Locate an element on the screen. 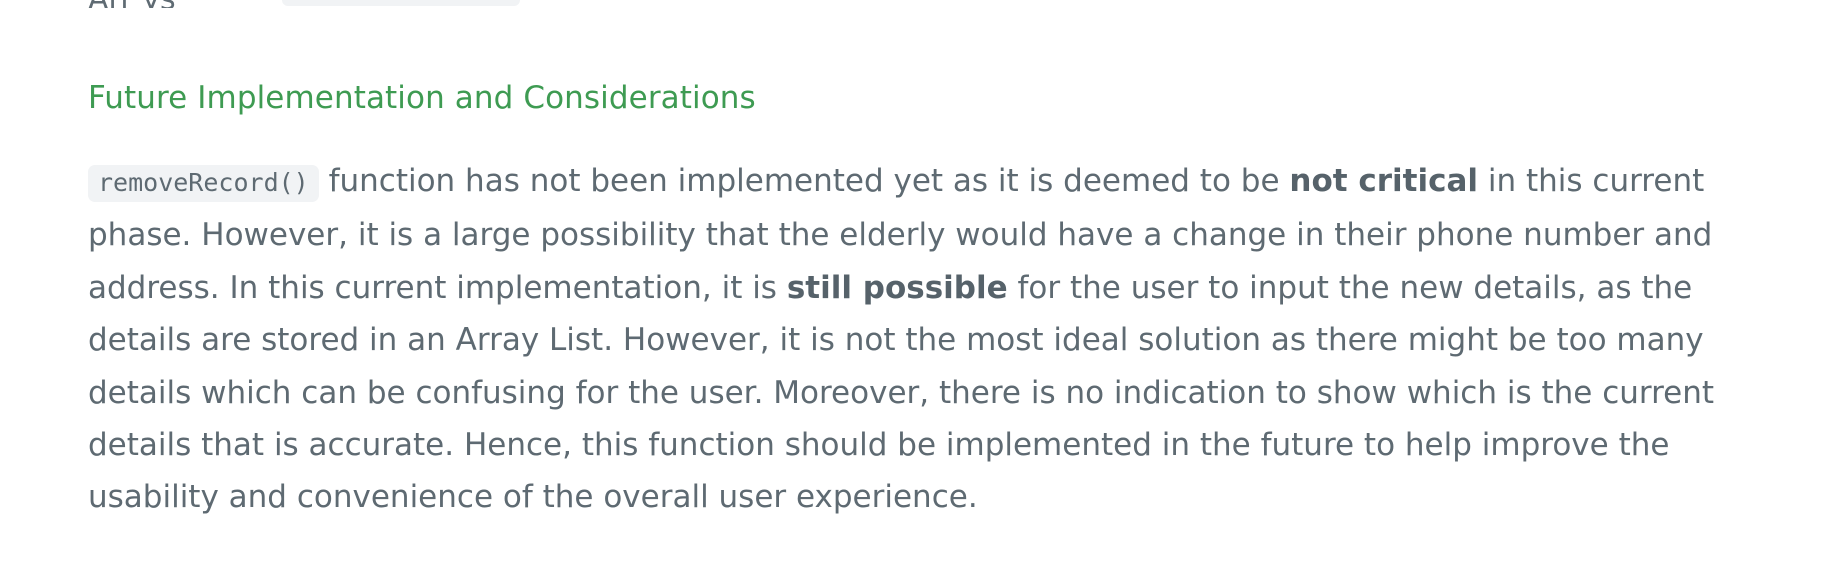 The height and width of the screenshot is (574, 1832). emphasis-not-critical: not critical is located at coordinates (1384, 181).